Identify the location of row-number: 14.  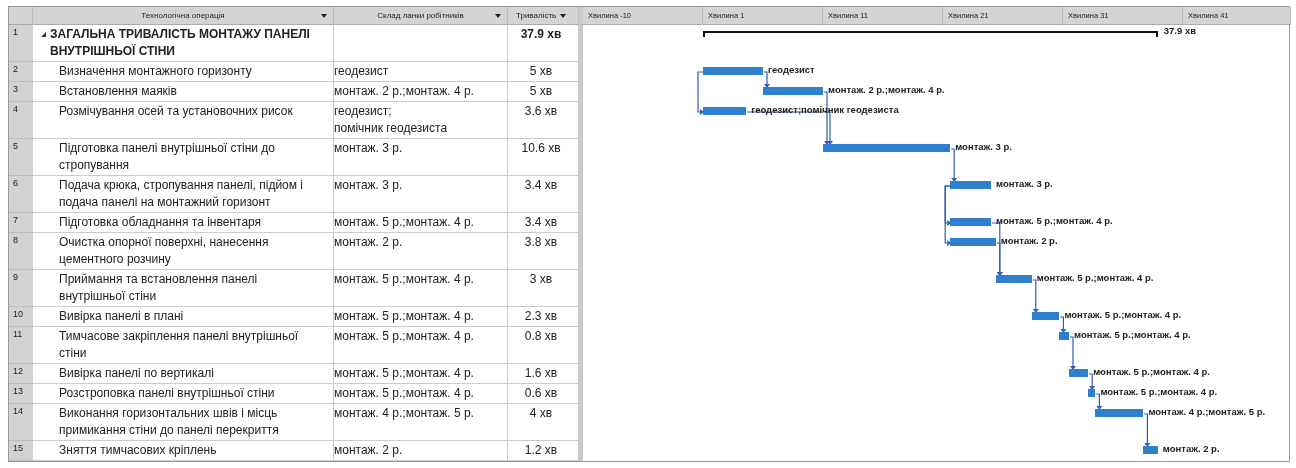
(21, 422).